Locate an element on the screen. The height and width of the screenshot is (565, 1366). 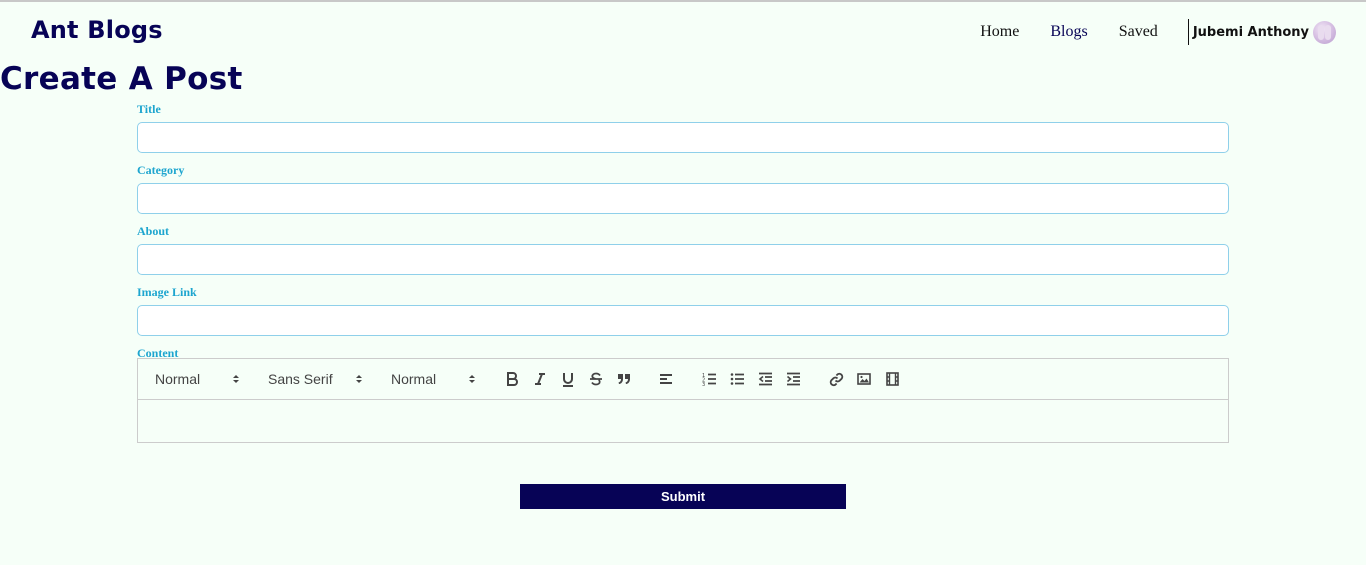
video-icon is located at coordinates (892, 379).